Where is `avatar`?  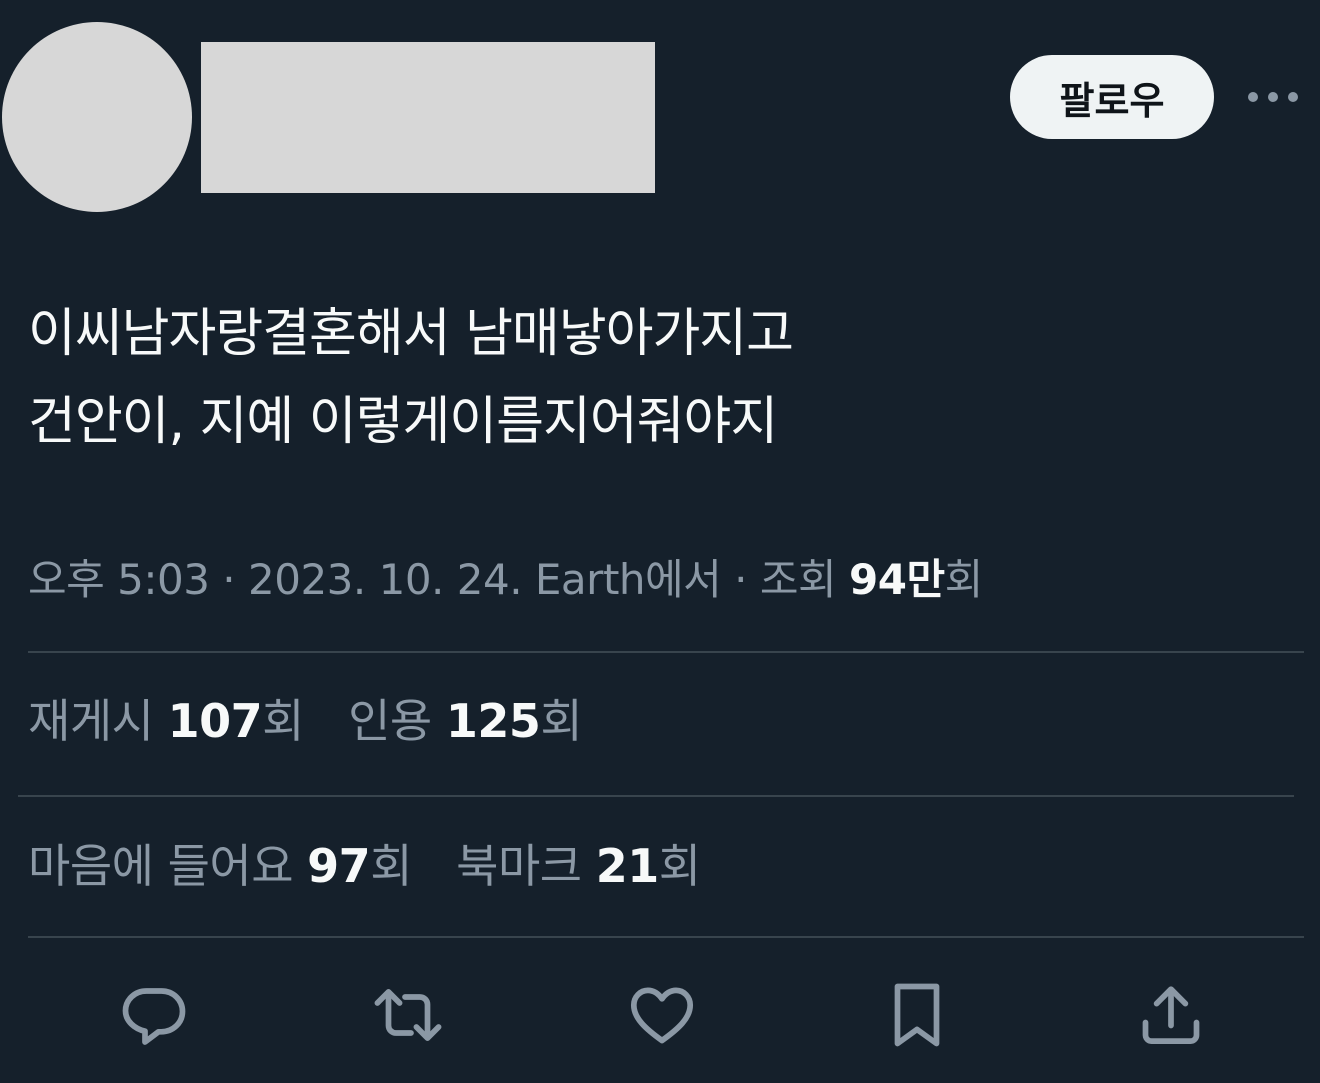
avatar is located at coordinates (97, 117).